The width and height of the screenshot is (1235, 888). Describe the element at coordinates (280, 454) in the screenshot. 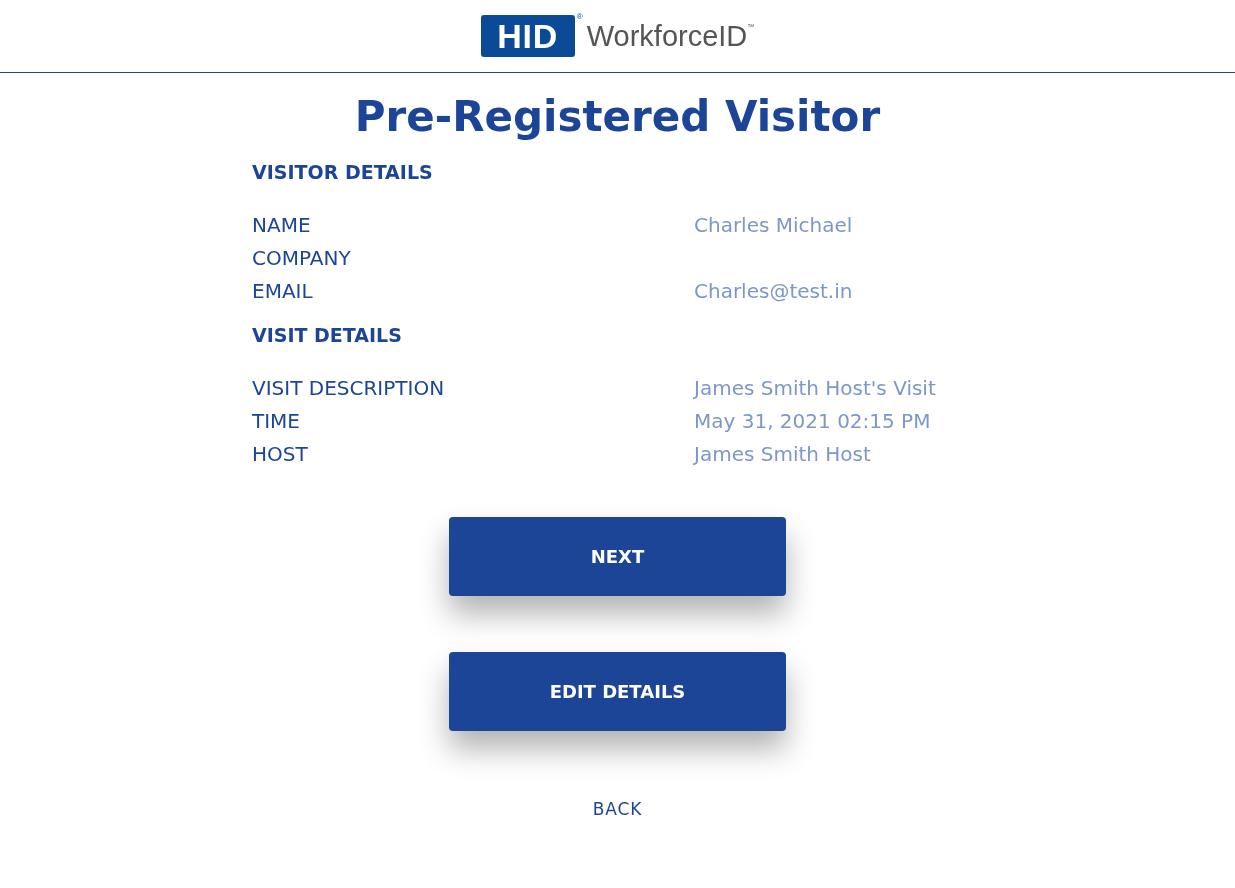

I see `field-label: HOST` at that location.